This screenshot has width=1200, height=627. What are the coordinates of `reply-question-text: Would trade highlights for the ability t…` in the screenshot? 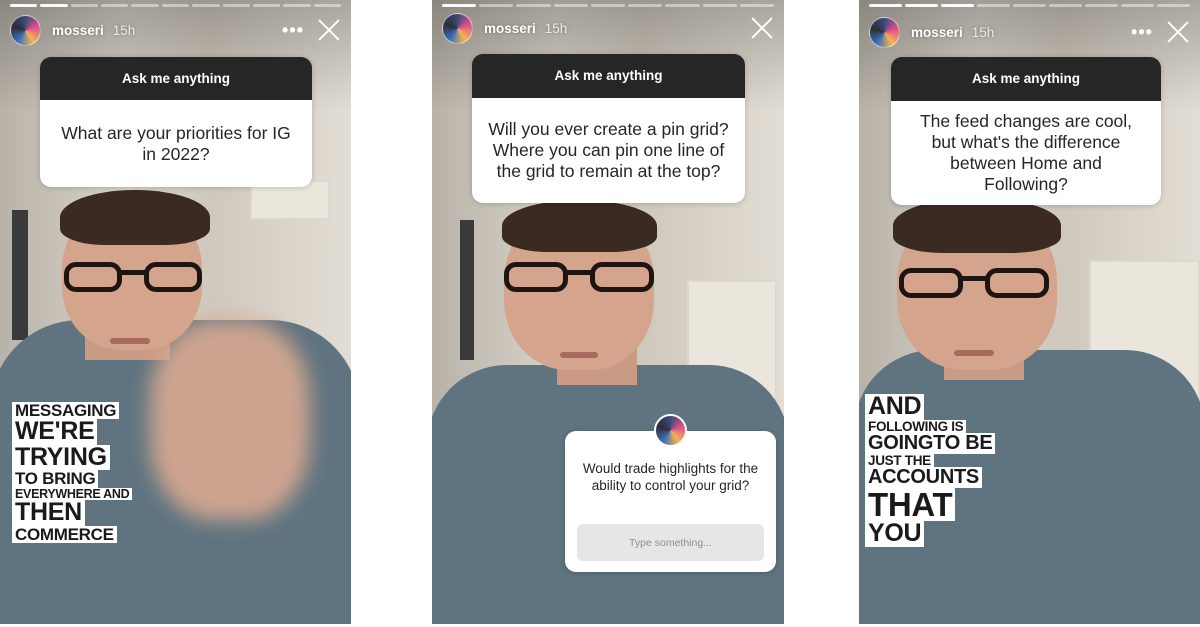 It's located at (670, 477).